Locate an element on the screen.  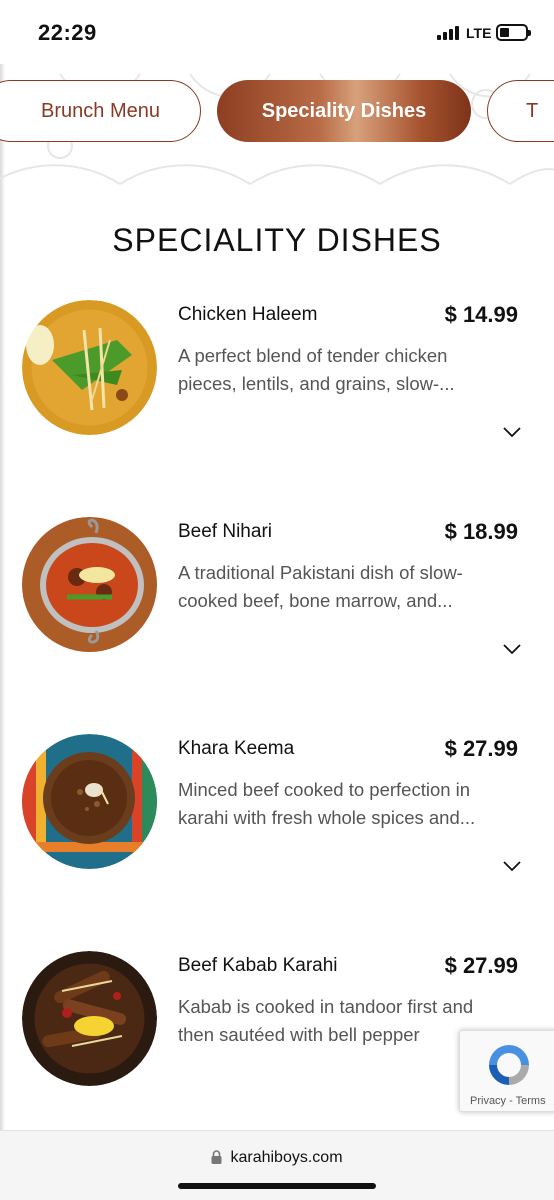
khara-keema-photo is located at coordinates (89, 801).